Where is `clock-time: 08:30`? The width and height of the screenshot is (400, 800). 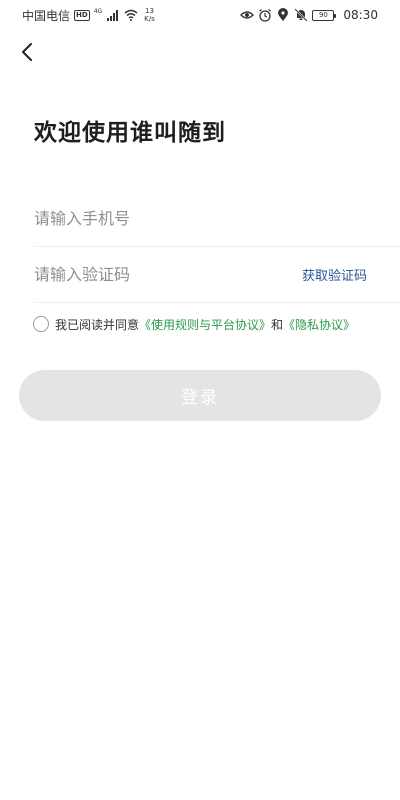
clock-time: 08:30 is located at coordinates (360, 15).